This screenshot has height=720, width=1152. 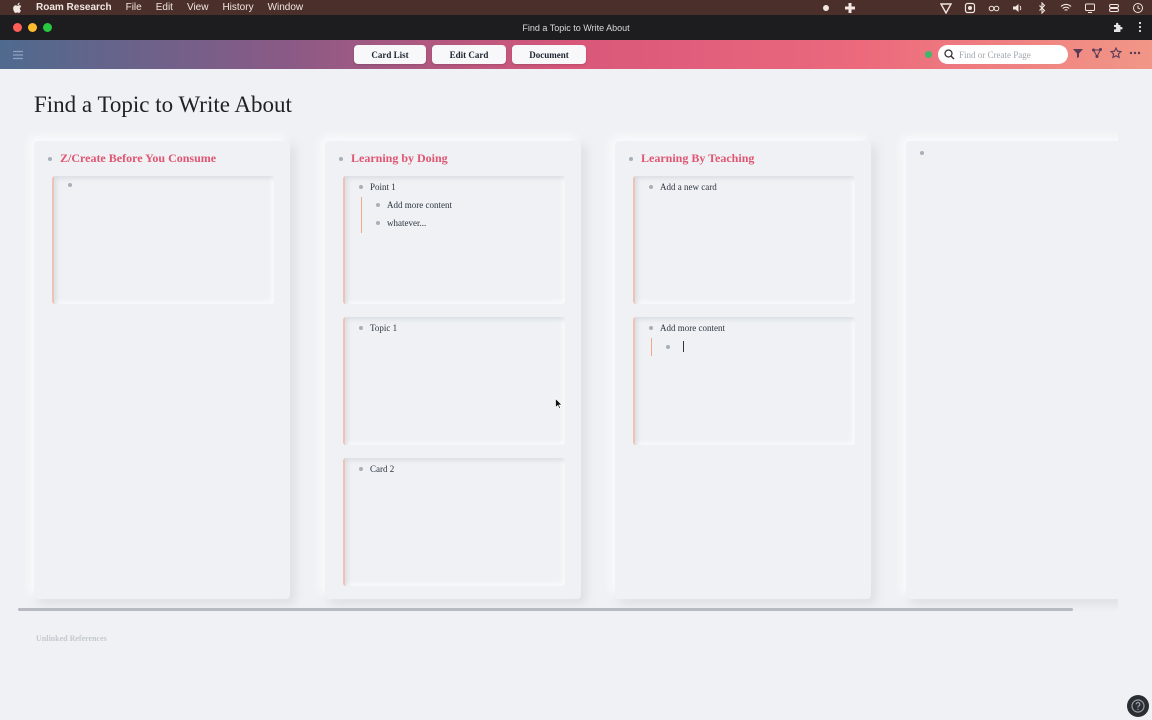 I want to click on block-text: Point 1, so click(x=383, y=187).